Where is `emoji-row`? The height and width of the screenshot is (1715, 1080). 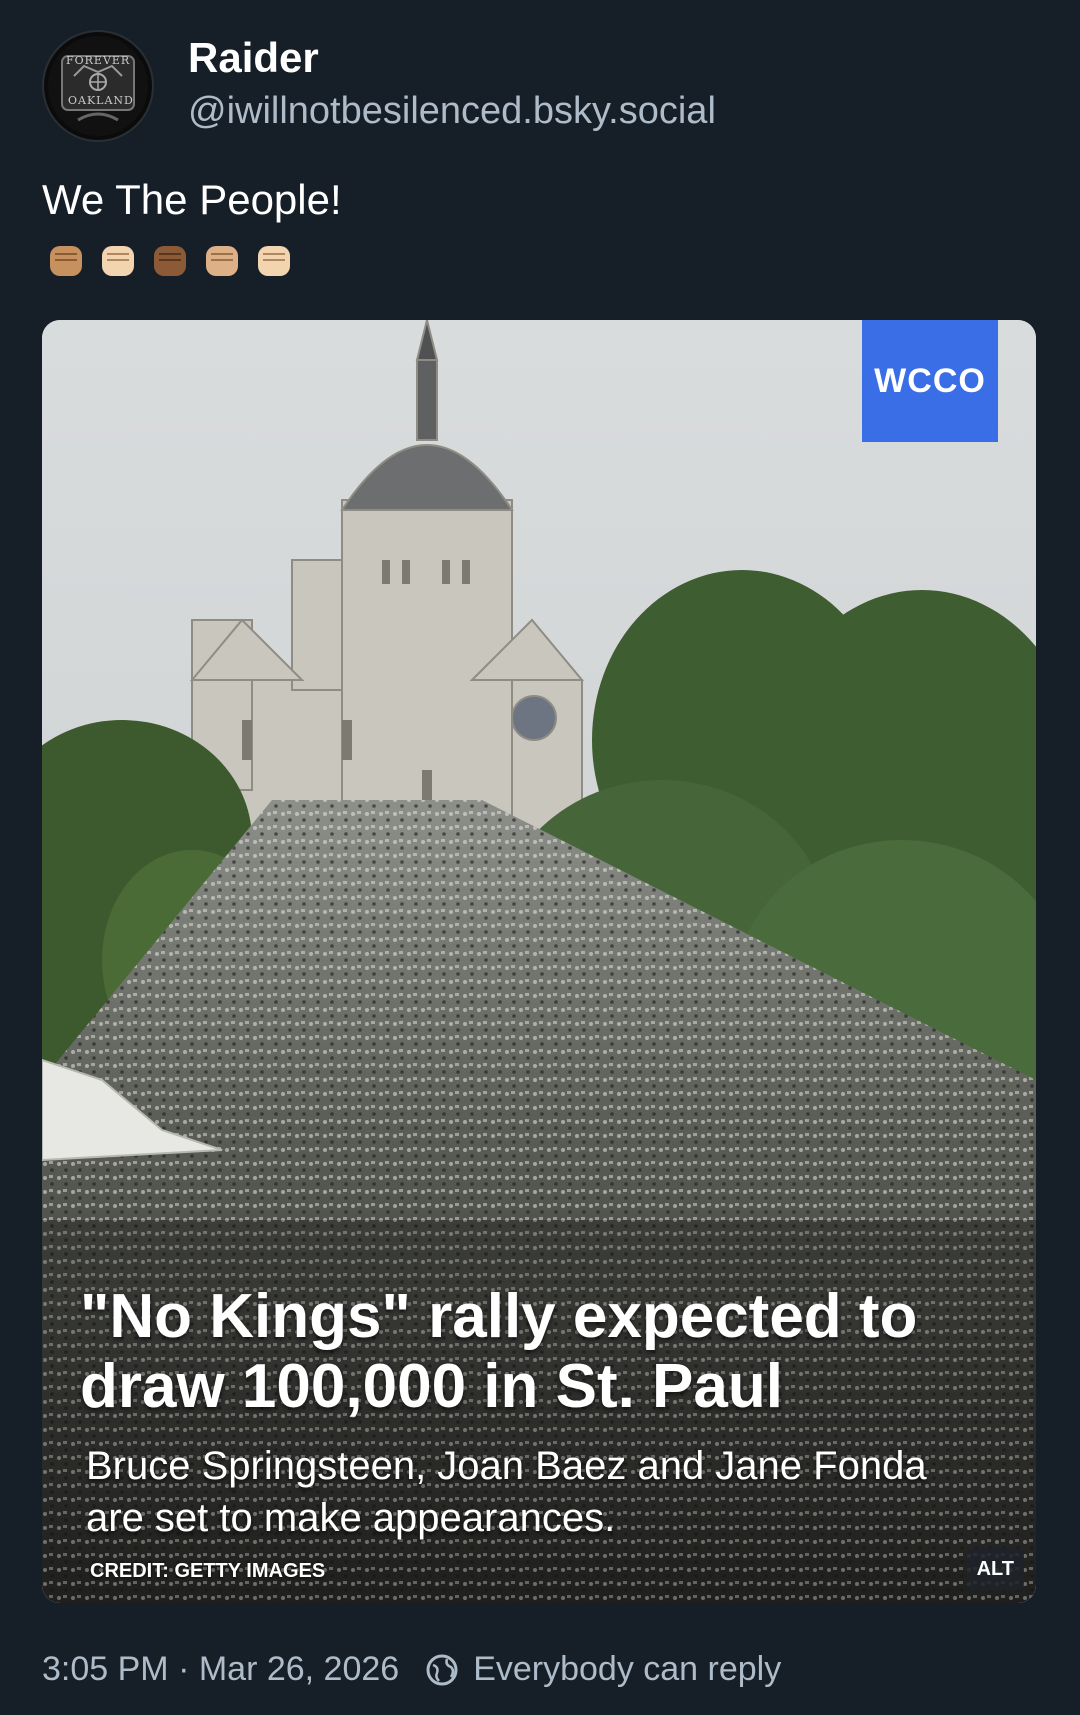 emoji-row is located at coordinates (170, 260).